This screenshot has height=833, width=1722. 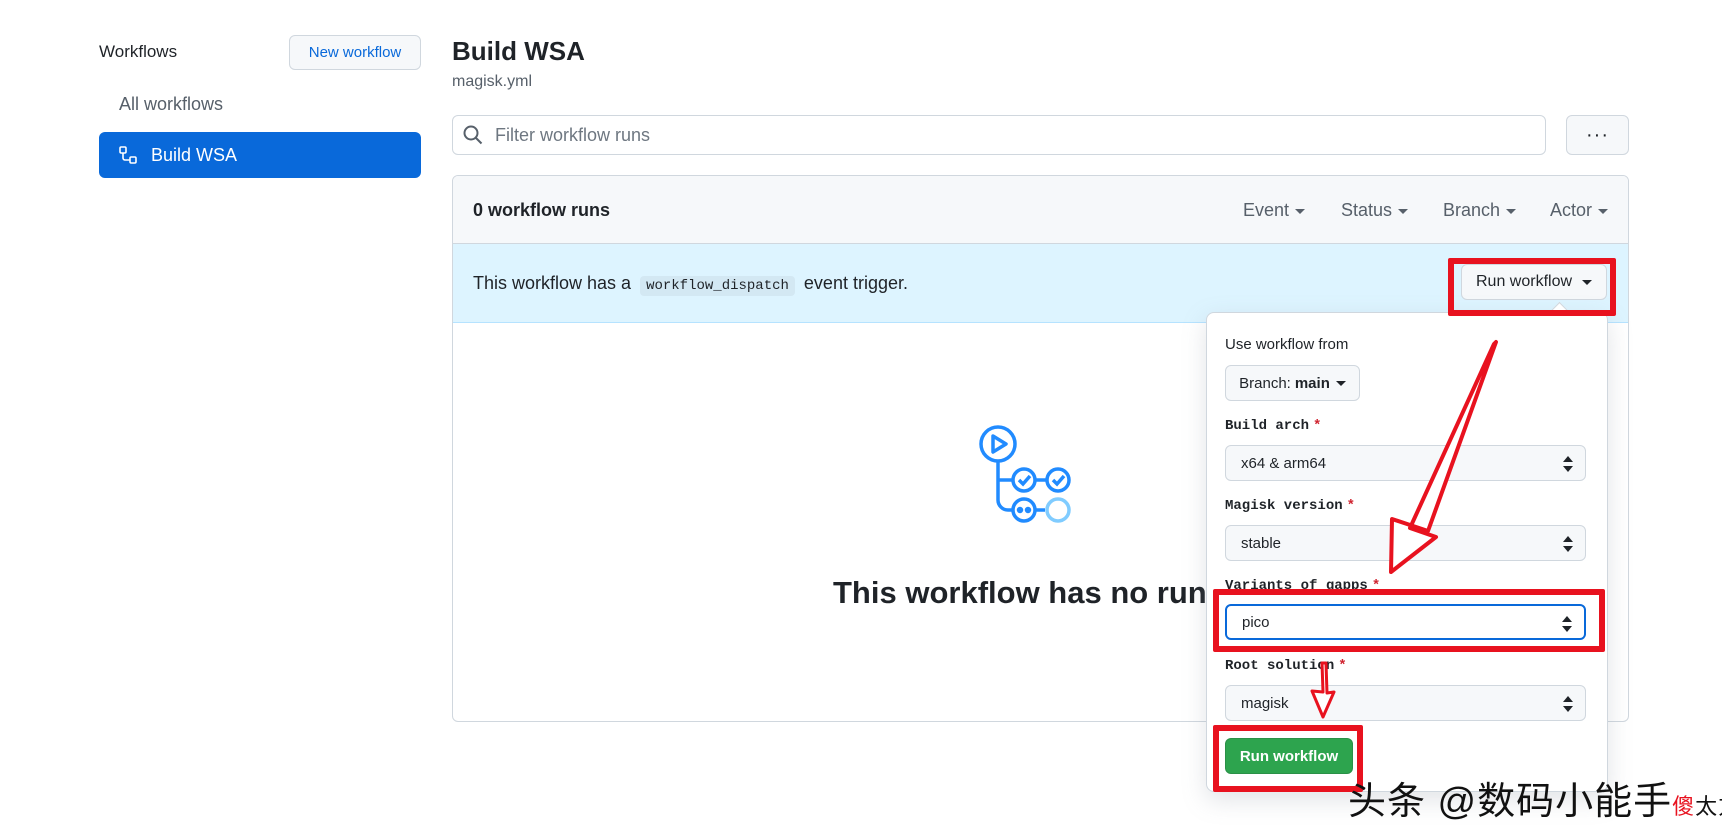 What do you see at coordinates (1708, 806) in the screenshot?
I see `watermark-small: 太方` at bounding box center [1708, 806].